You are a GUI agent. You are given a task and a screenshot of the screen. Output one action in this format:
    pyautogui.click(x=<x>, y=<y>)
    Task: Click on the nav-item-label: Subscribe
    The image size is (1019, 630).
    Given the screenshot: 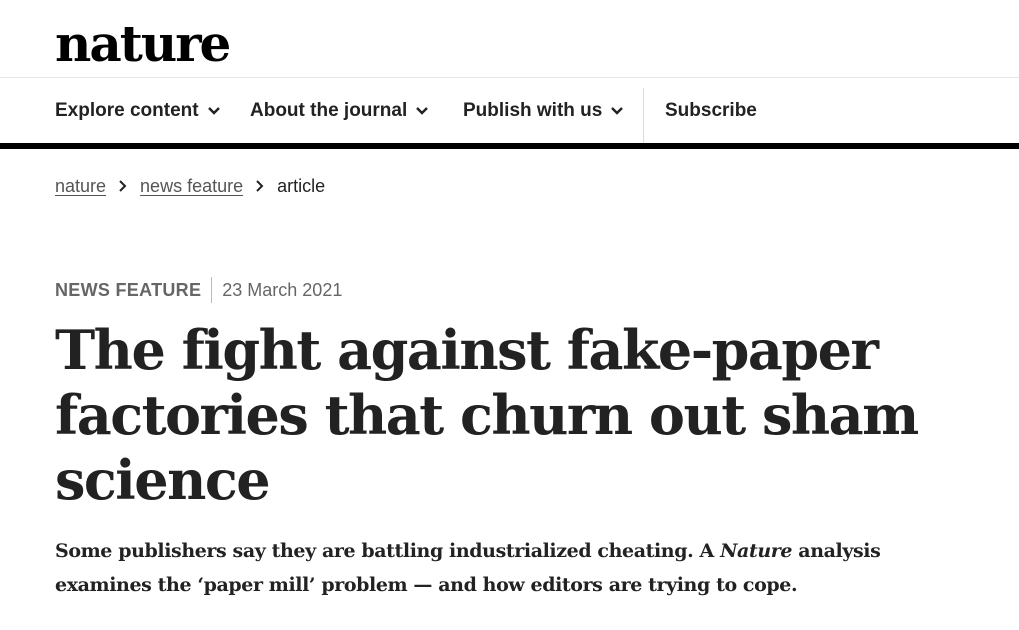 What is the action you would take?
    pyautogui.click(x=711, y=110)
    